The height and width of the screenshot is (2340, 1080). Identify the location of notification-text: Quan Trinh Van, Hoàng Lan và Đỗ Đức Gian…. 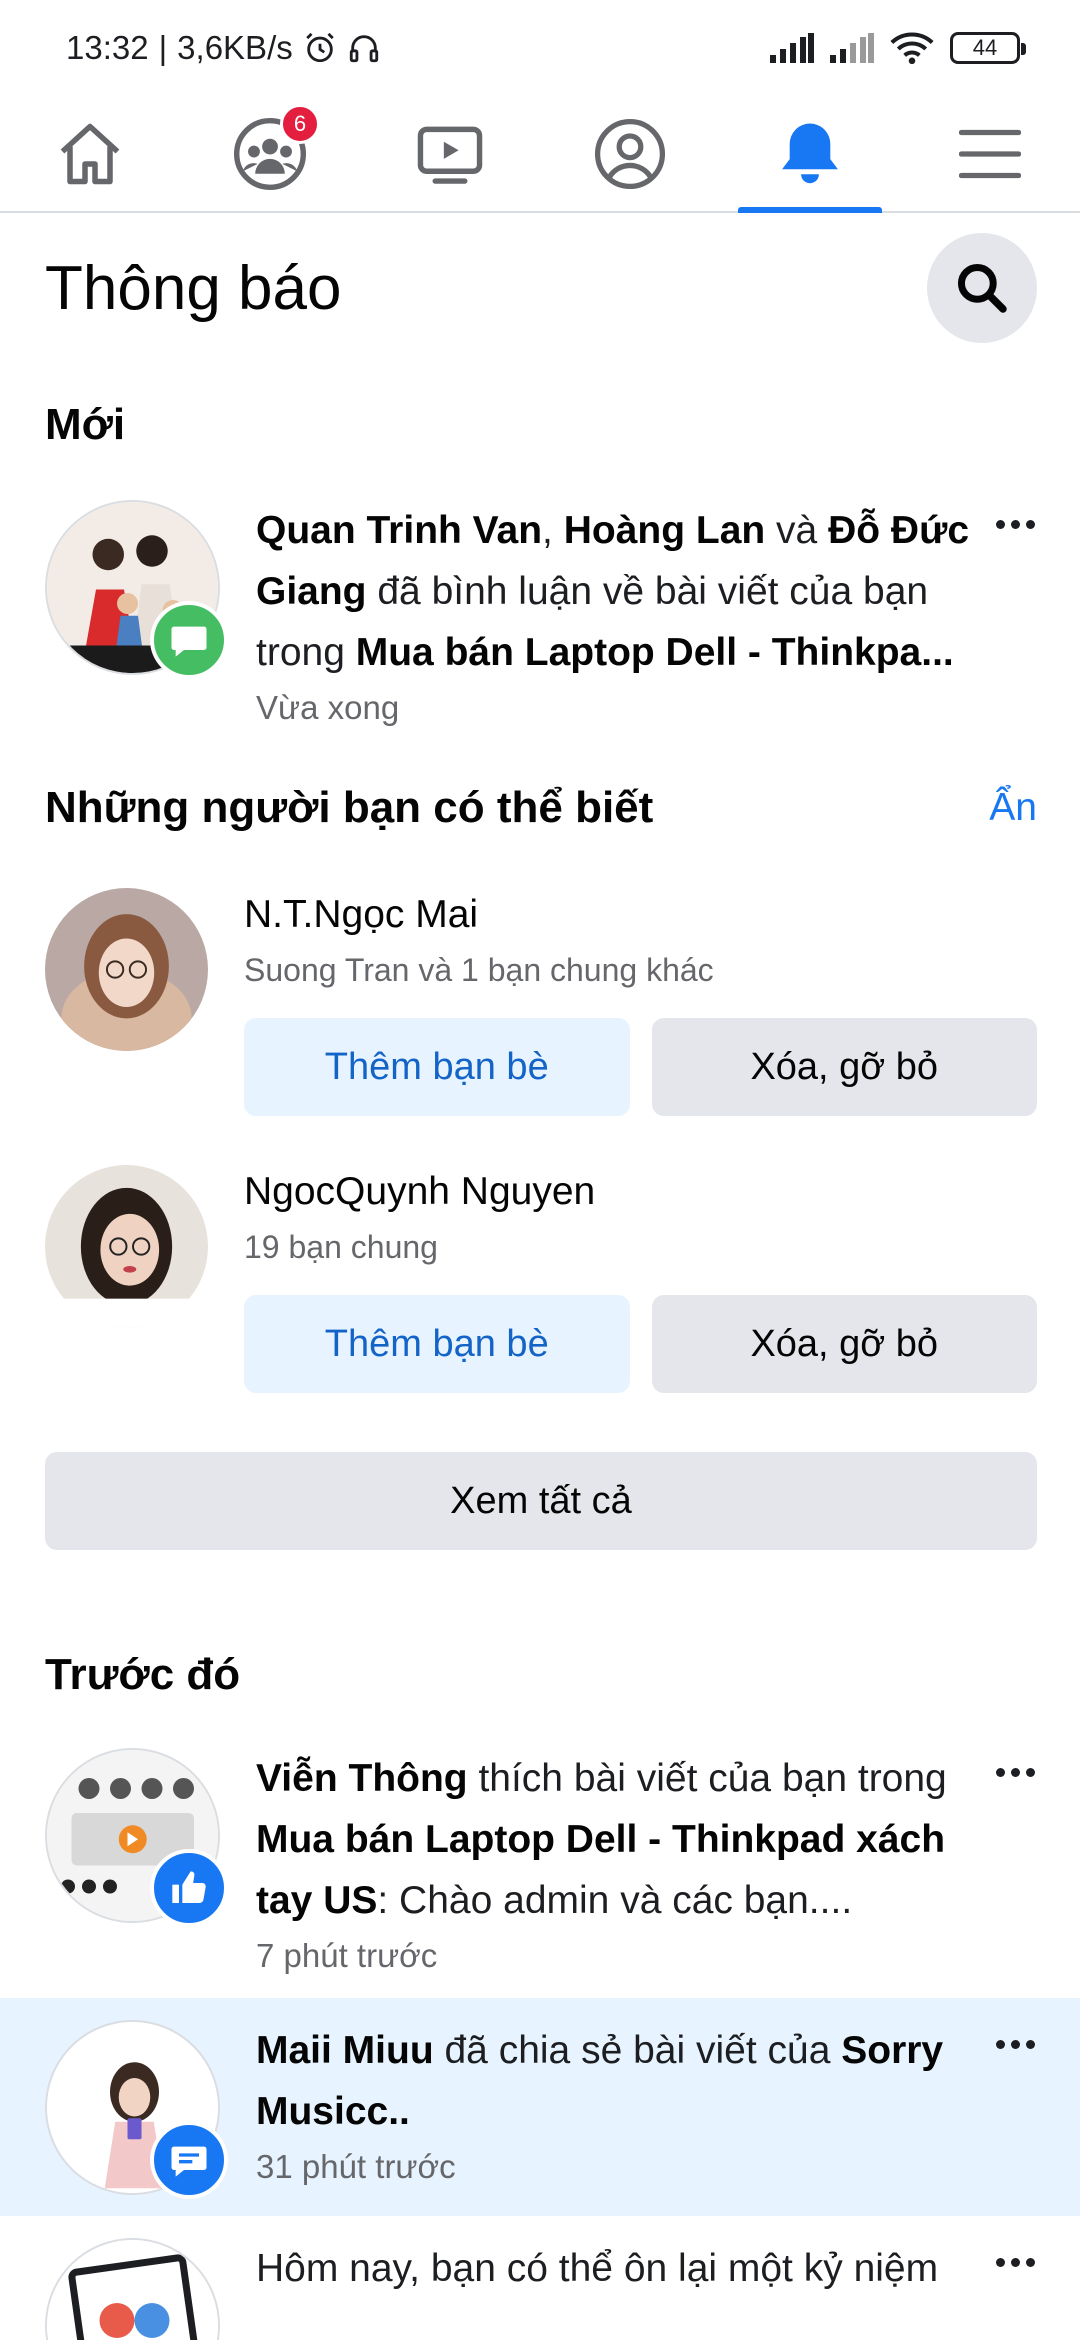
(615, 616).